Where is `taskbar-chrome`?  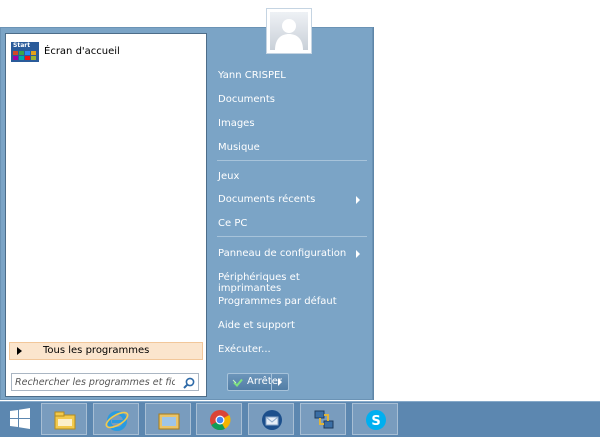
taskbar-chrome is located at coordinates (219, 419).